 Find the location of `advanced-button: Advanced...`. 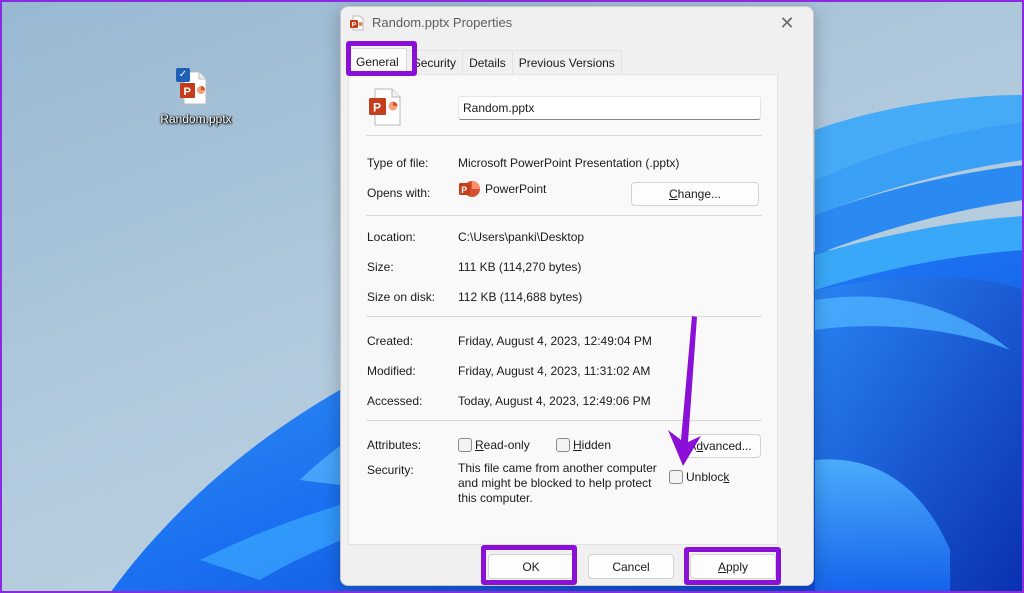

advanced-button: Advanced... is located at coordinates (720, 446).